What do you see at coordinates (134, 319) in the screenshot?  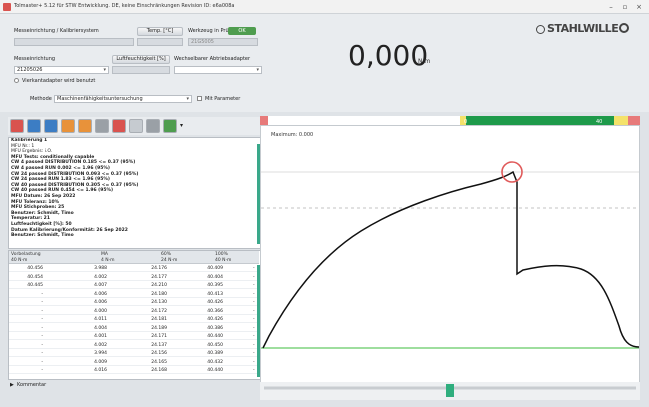 I see `table-row: - 4.011 24.181 40.426 -` at bounding box center [134, 319].